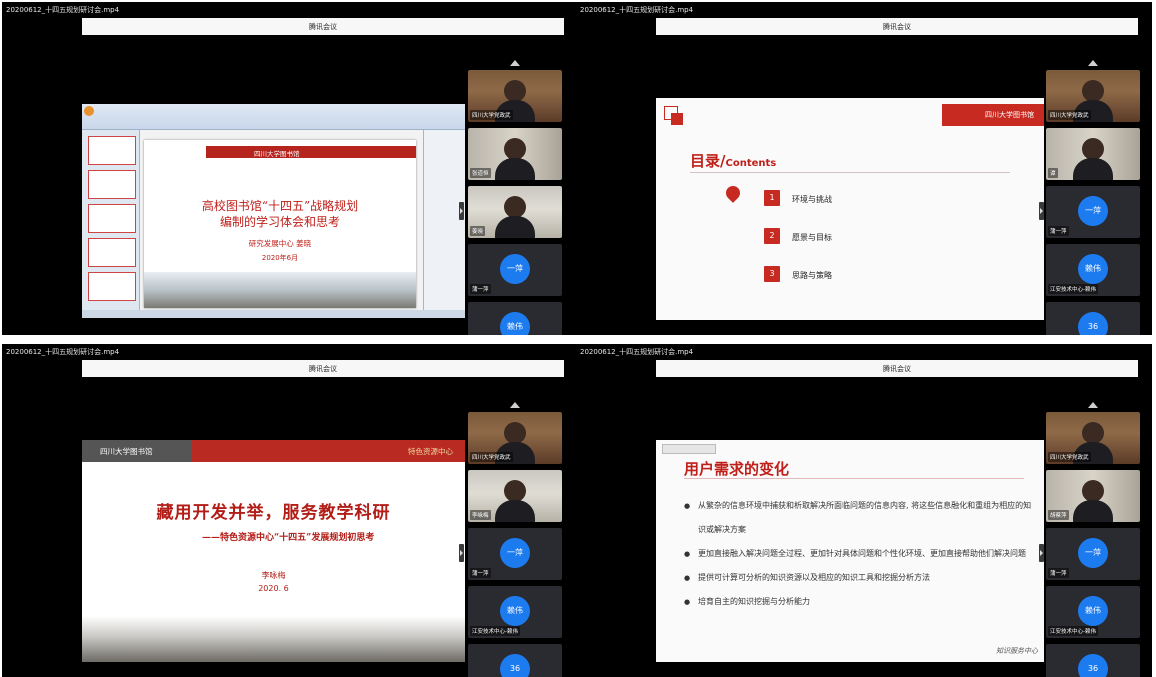  I want to click on ppt-task-pane, so click(444, 220).